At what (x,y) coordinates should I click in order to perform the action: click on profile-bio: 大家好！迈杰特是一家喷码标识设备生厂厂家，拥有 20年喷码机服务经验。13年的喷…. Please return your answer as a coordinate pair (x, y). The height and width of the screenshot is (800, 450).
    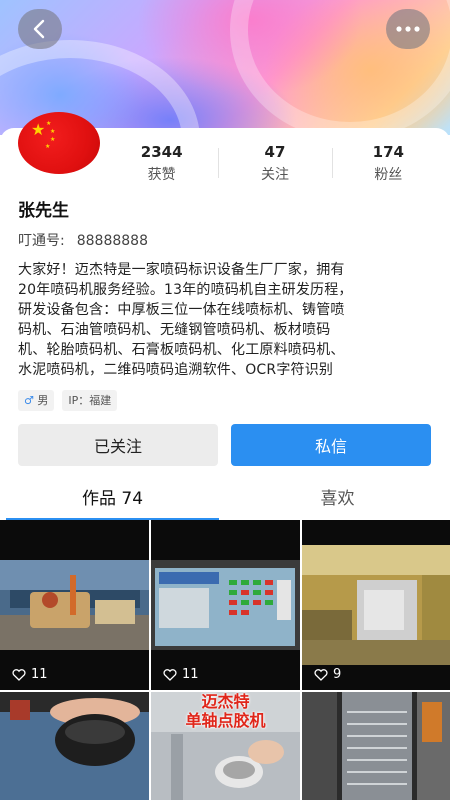
    Looking at the image, I should click on (227, 320).